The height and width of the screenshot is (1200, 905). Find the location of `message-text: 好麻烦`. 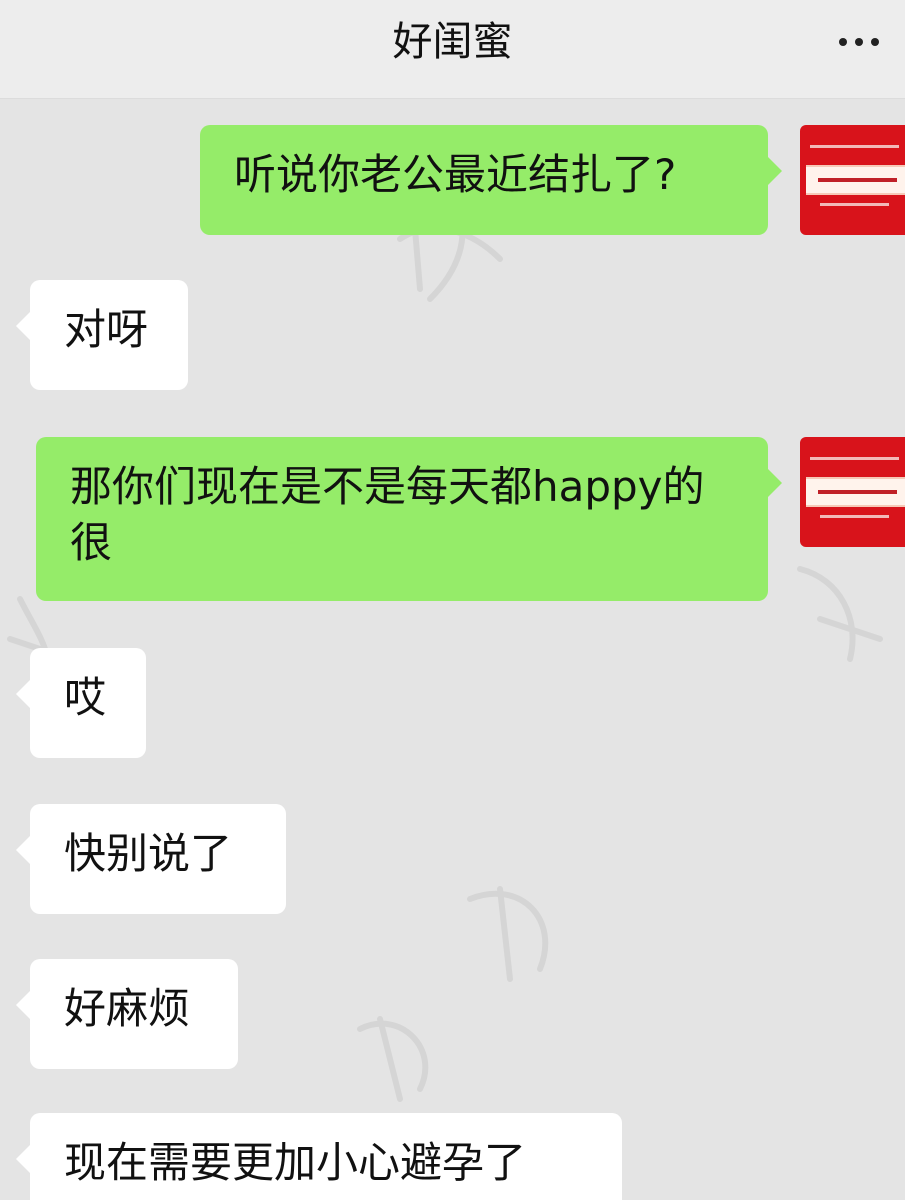

message-text: 好麻烦 is located at coordinates (127, 1008).